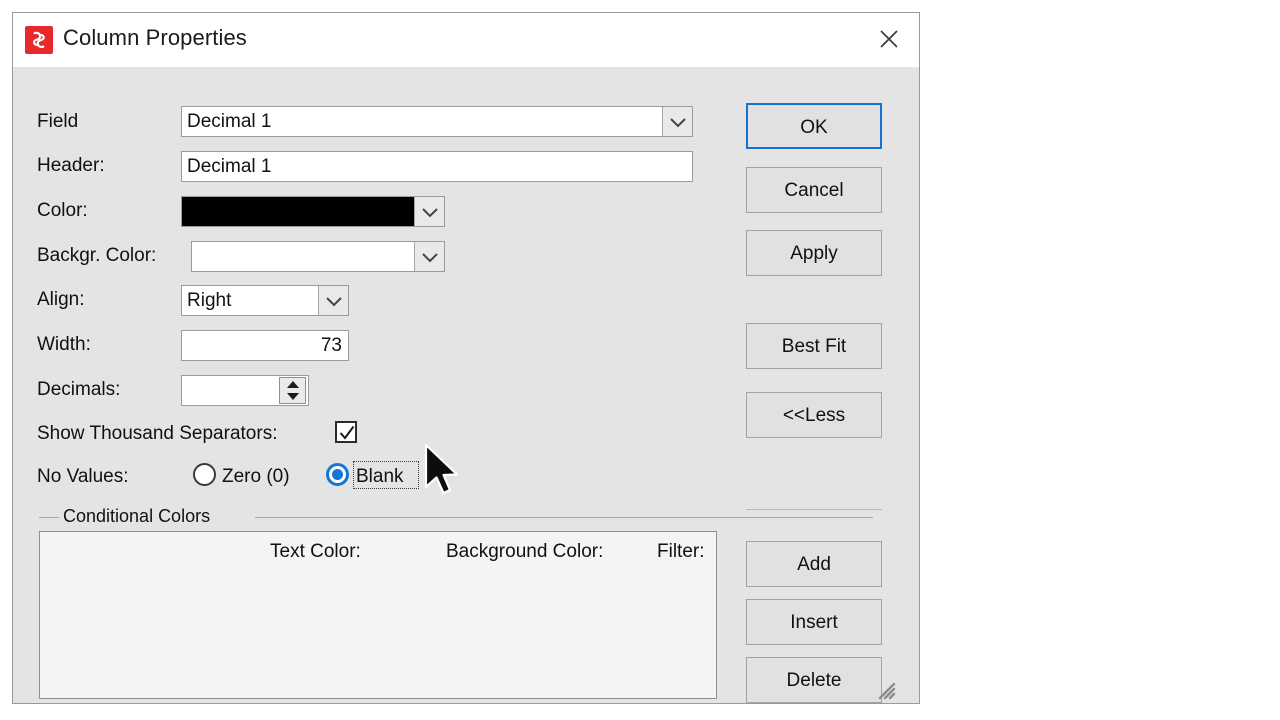 This screenshot has height=720, width=1280. Describe the element at coordinates (64, 344) in the screenshot. I see `width-label: Width:` at that location.